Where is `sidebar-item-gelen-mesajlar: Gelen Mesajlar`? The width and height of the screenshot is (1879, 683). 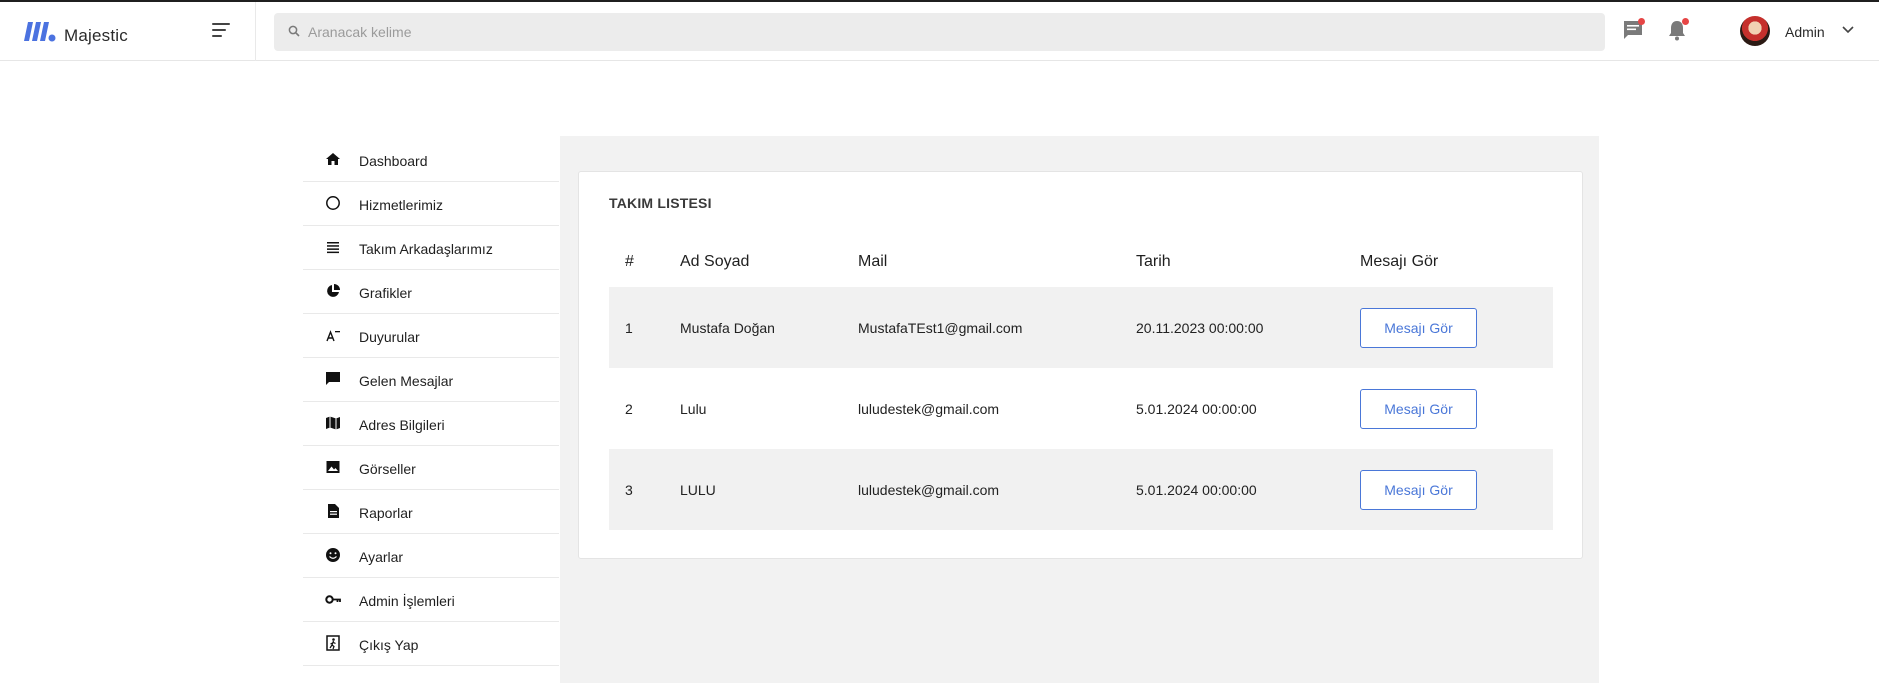 sidebar-item-gelen-mesajlar: Gelen Mesajlar is located at coordinates (431, 380).